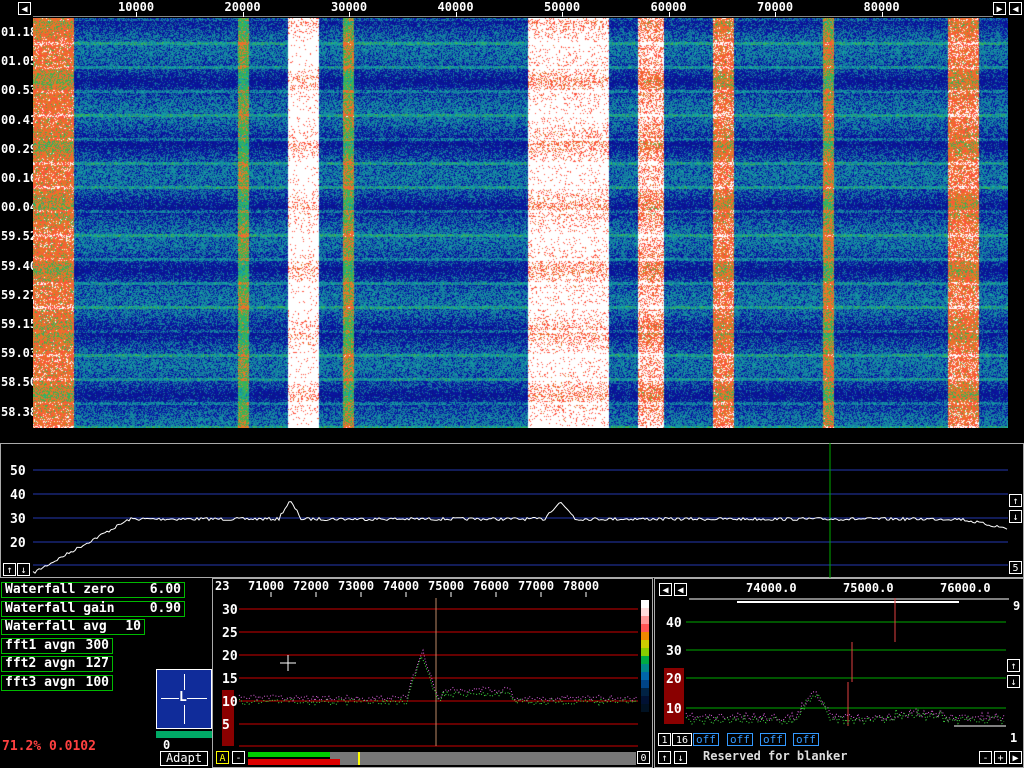  I want to click on baseband-freq-label: 74000, so click(401, 586).